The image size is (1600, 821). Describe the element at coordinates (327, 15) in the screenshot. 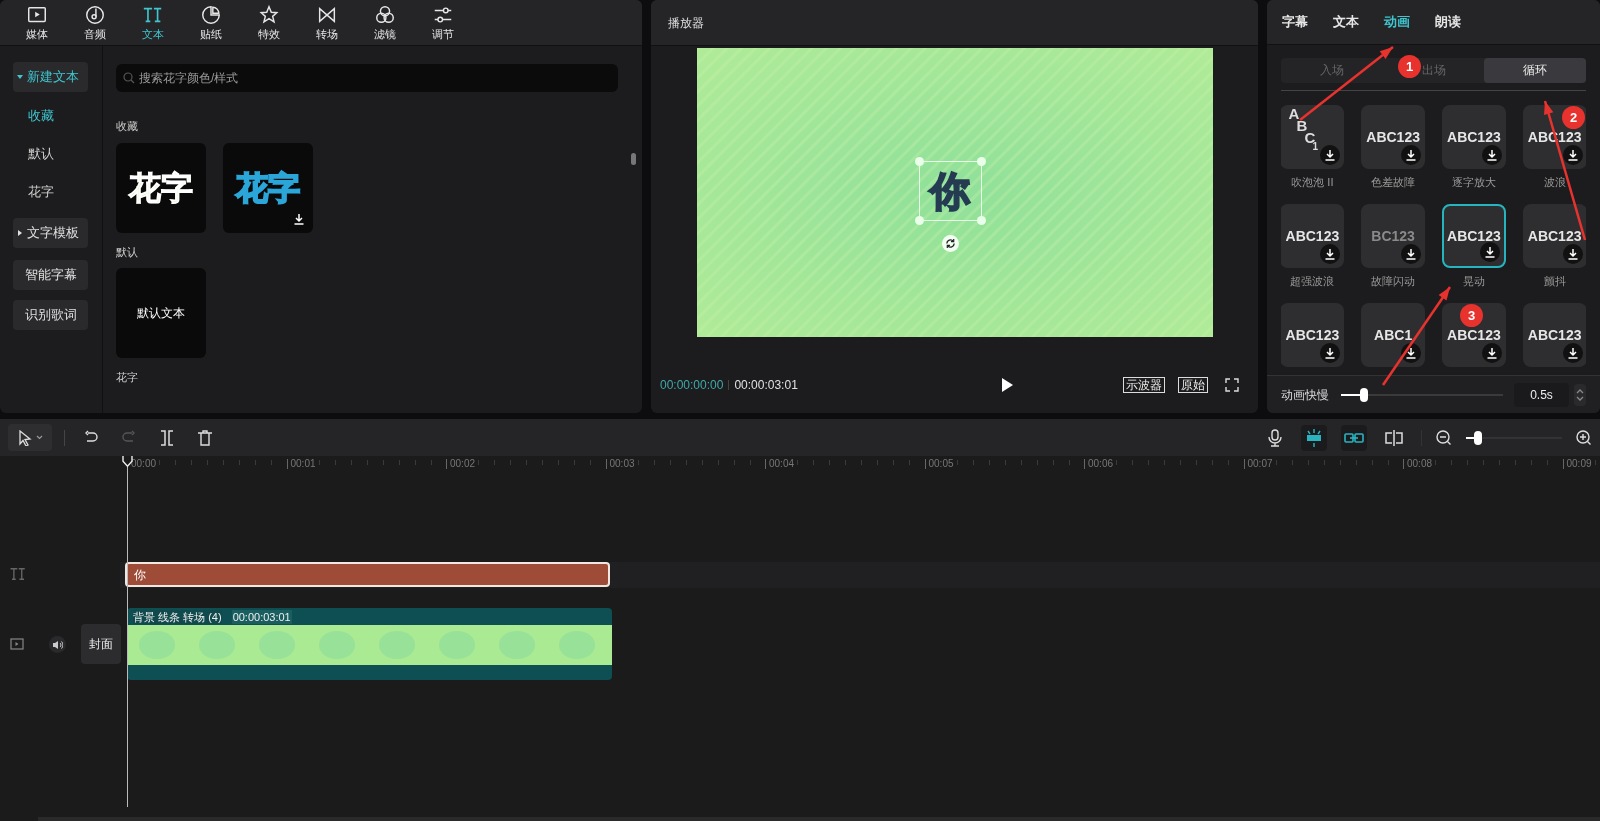

I see `bowtie-icon` at that location.